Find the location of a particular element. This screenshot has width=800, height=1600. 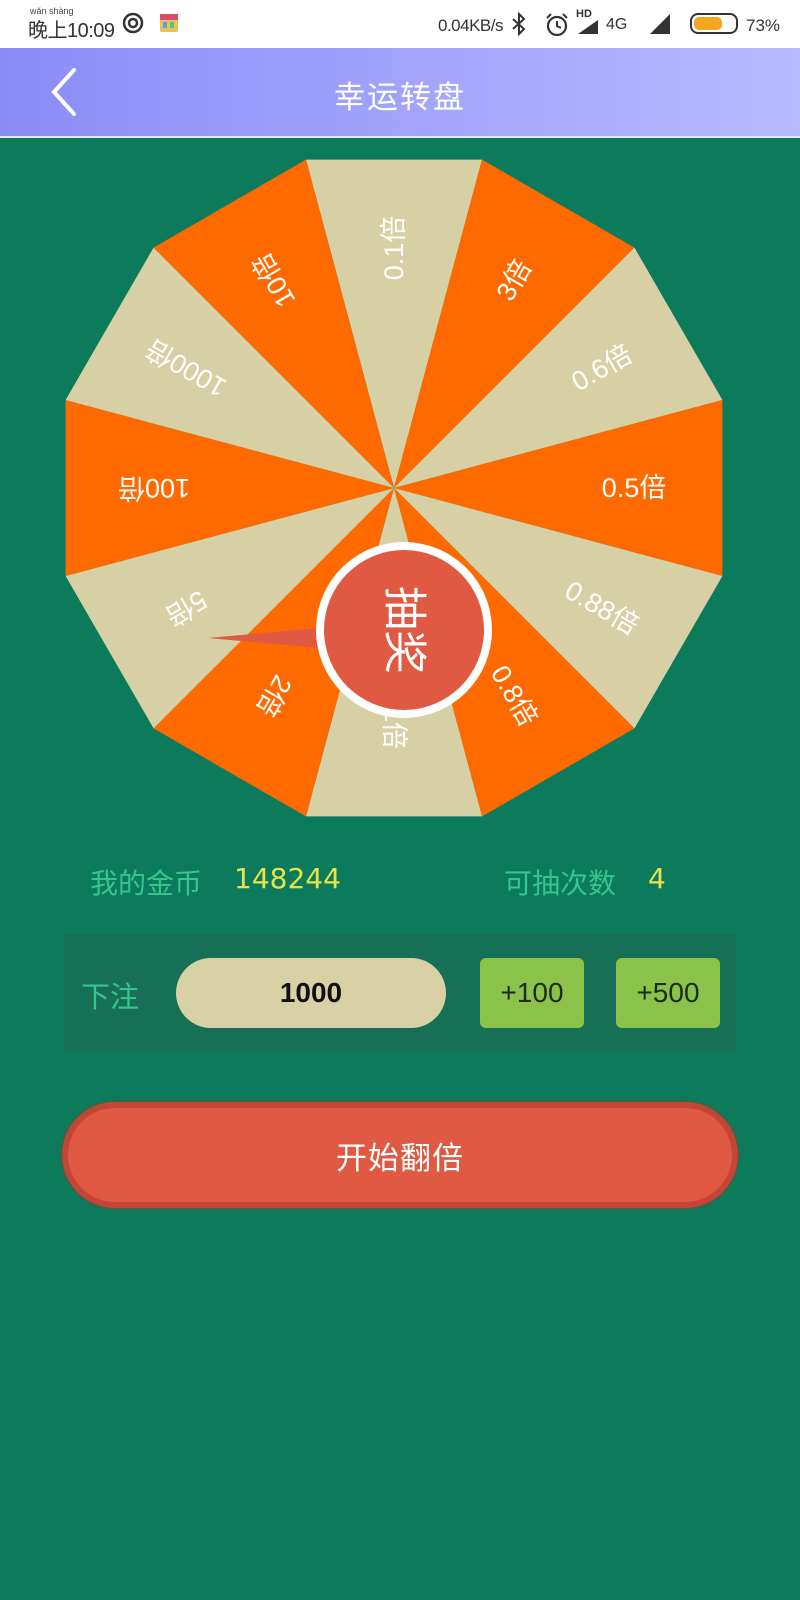

add-100-button: +100 is located at coordinates (532, 993).